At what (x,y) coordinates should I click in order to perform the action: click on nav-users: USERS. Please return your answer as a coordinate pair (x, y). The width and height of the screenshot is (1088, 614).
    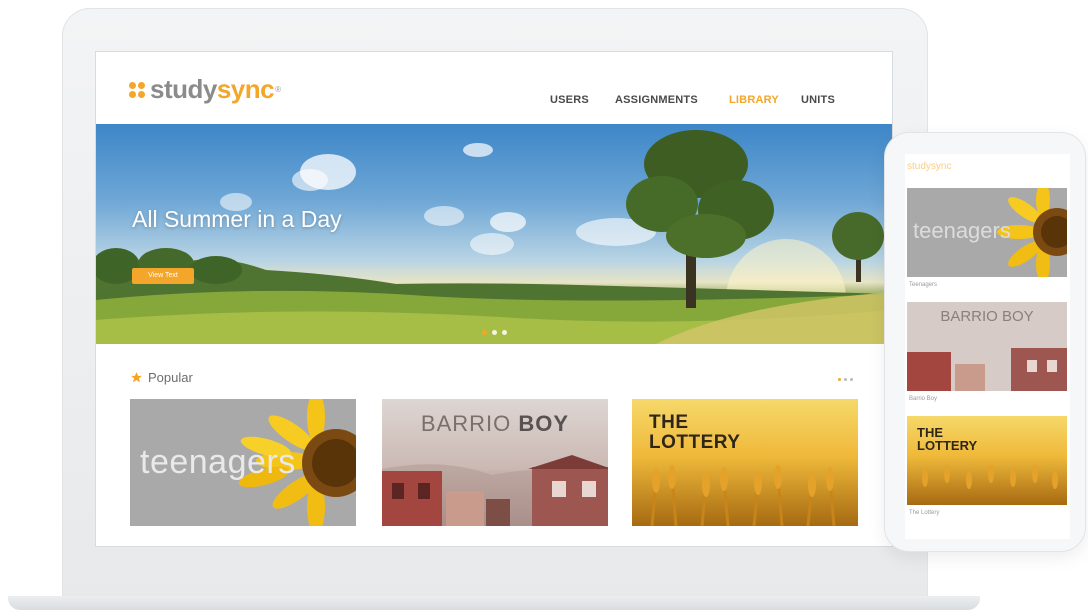
    Looking at the image, I should click on (569, 100).